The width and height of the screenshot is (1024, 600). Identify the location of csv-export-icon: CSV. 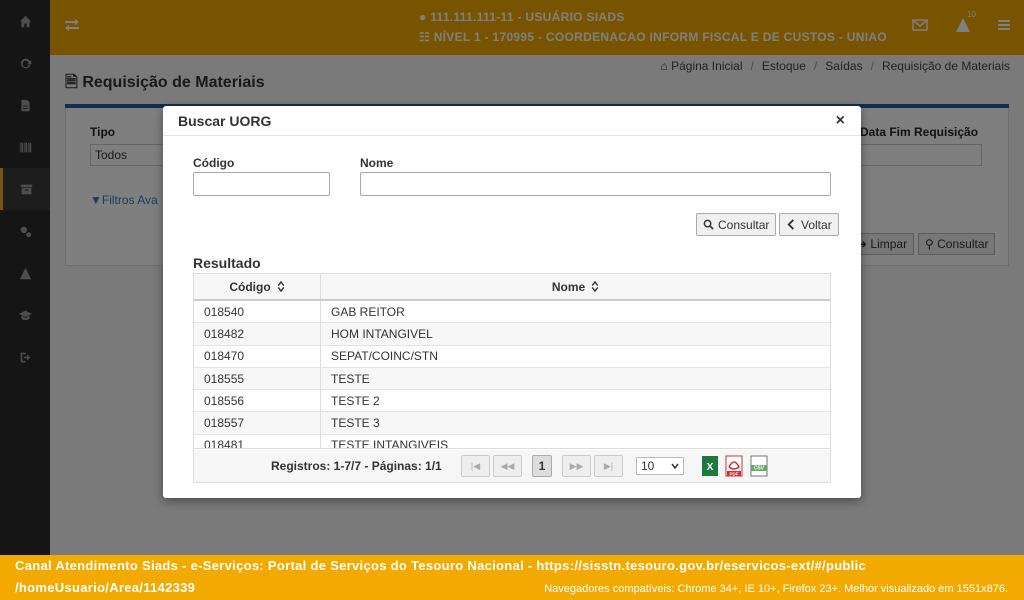
(759, 466).